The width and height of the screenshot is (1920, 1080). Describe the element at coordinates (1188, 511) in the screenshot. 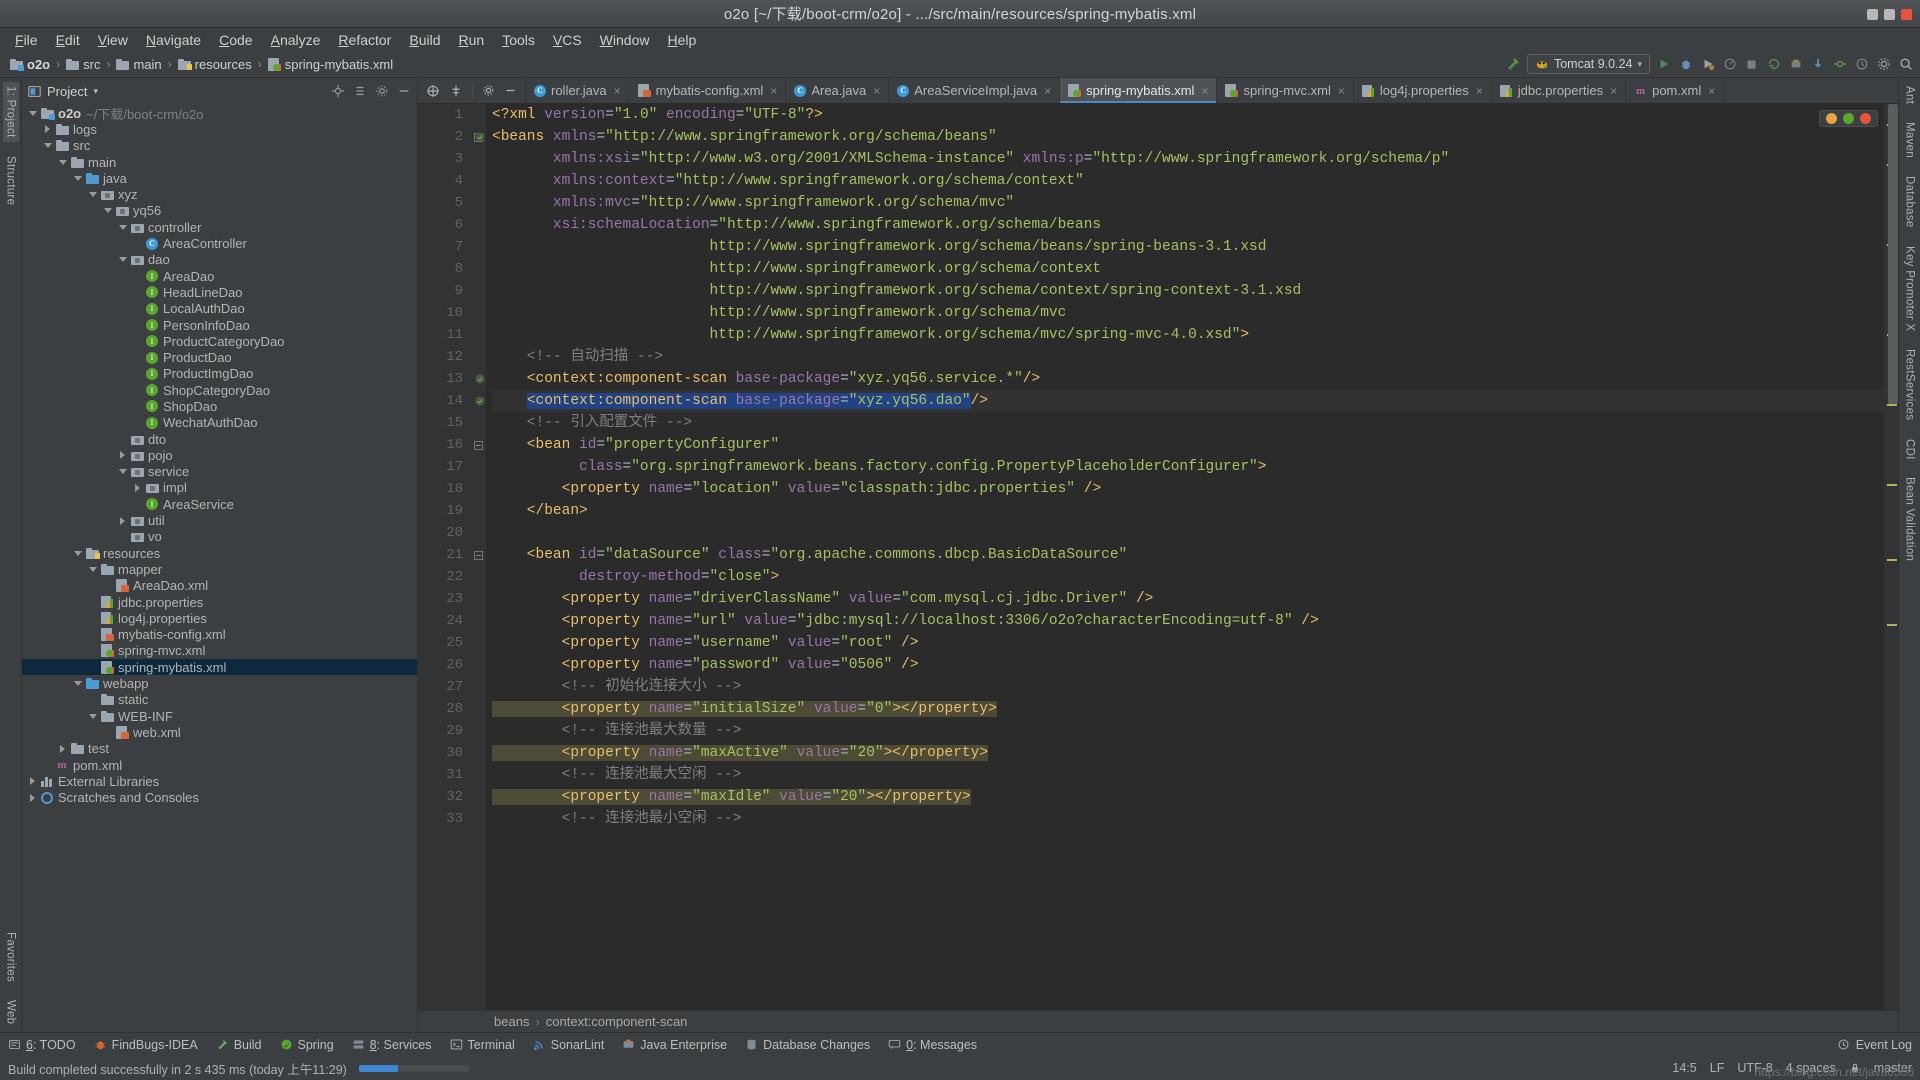

I see `code-line: </bean>` at that location.